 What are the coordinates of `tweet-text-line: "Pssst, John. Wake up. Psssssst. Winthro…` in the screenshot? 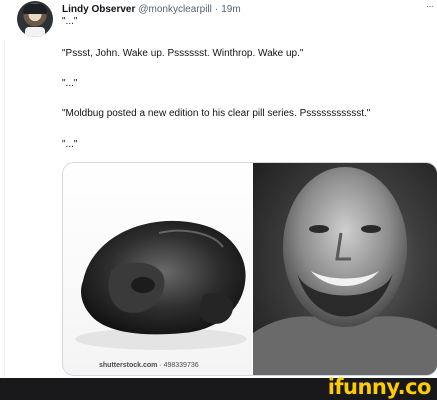 It's located at (183, 53).